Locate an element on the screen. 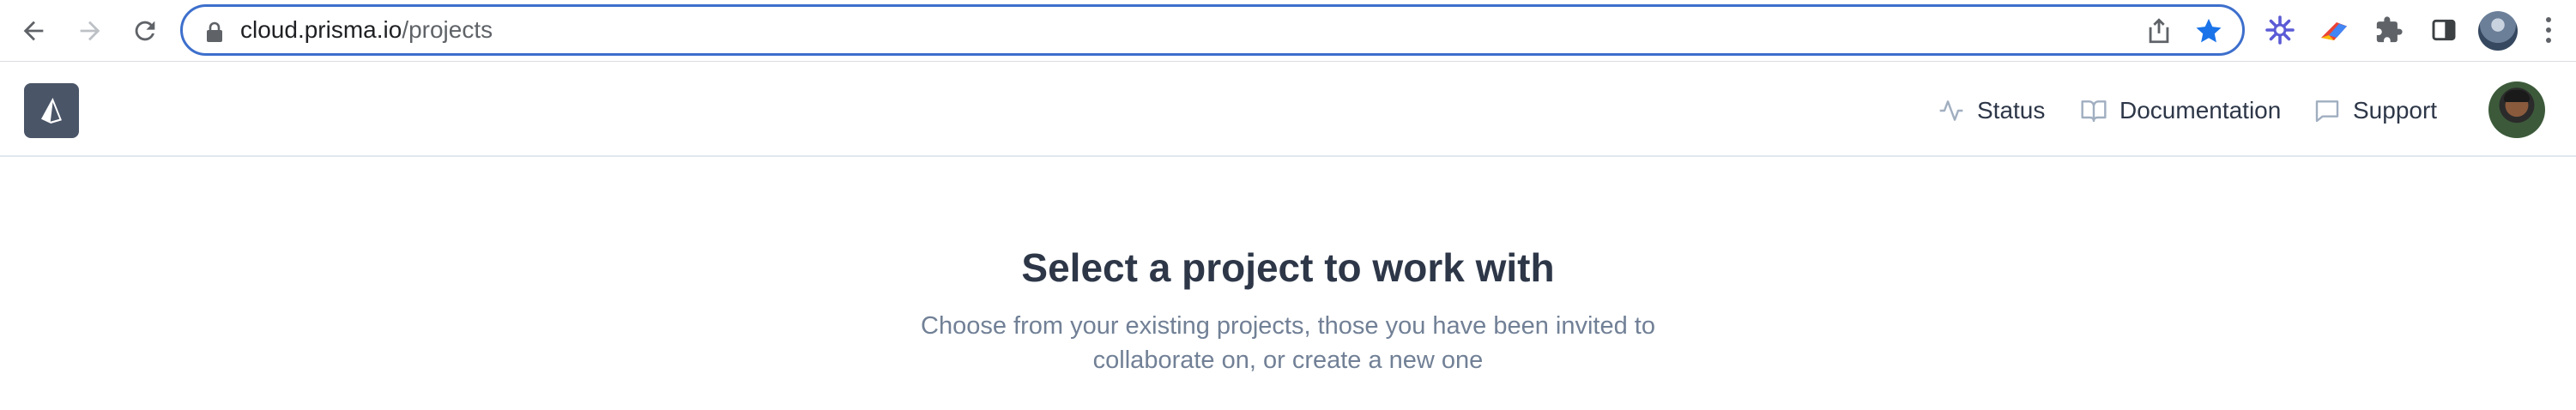 The width and height of the screenshot is (2576, 410). reload-button is located at coordinates (145, 31).